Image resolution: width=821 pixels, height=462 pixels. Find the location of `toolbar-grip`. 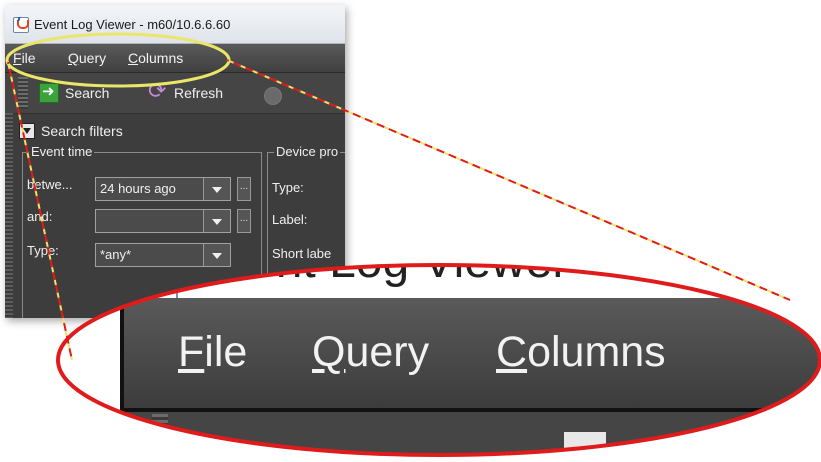

toolbar-grip is located at coordinates (23, 93).